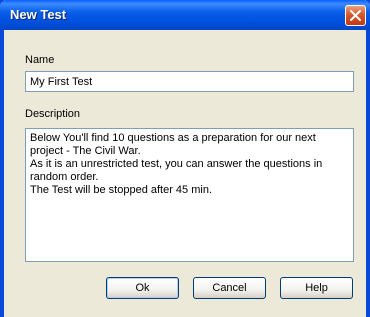  Describe the element at coordinates (142, 288) in the screenshot. I see `ok-button: Ok` at that location.